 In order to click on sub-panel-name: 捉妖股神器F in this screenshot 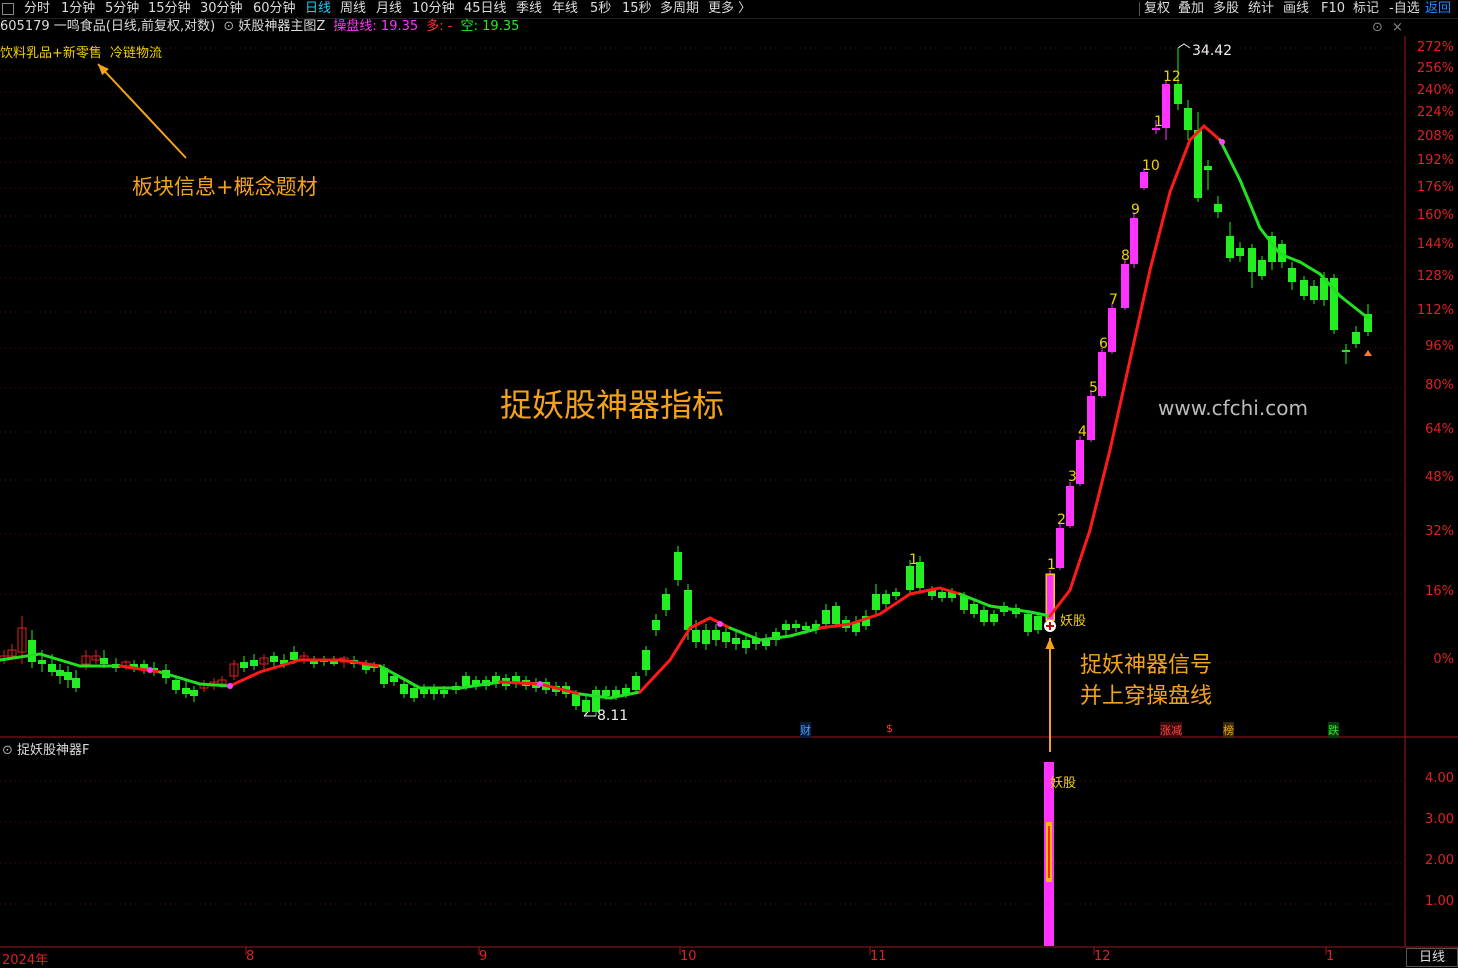, I will do `click(53, 750)`.